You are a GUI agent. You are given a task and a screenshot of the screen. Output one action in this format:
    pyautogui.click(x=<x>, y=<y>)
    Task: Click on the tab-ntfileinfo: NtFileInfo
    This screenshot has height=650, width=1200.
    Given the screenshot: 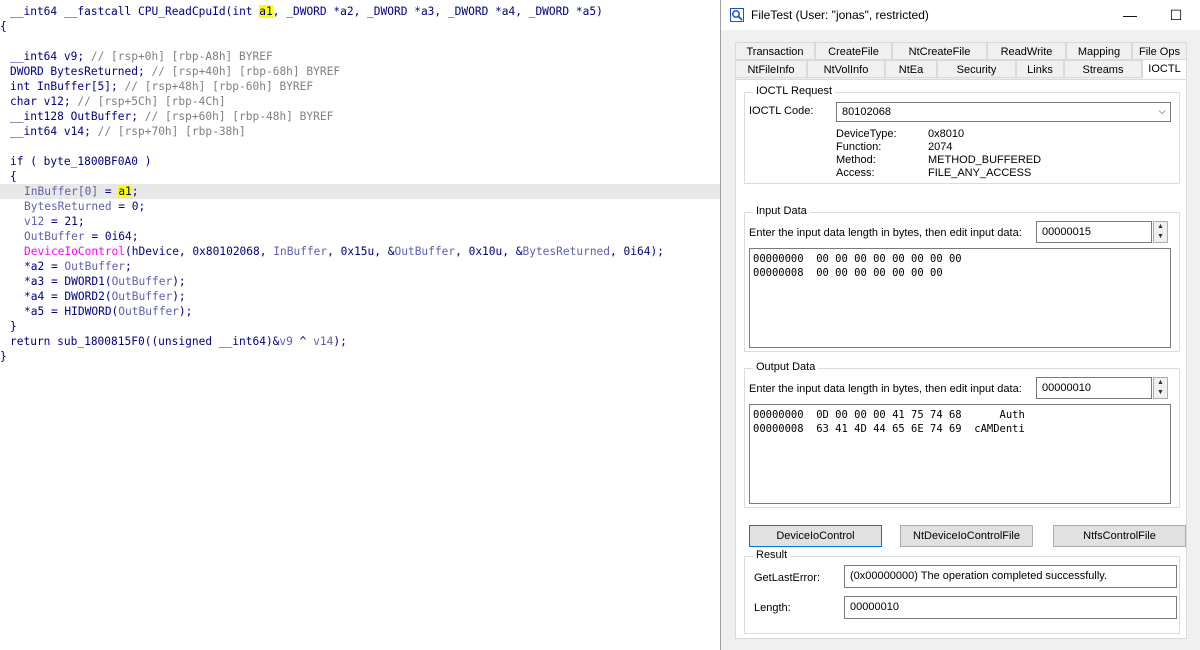 What is the action you would take?
    pyautogui.click(x=771, y=69)
    